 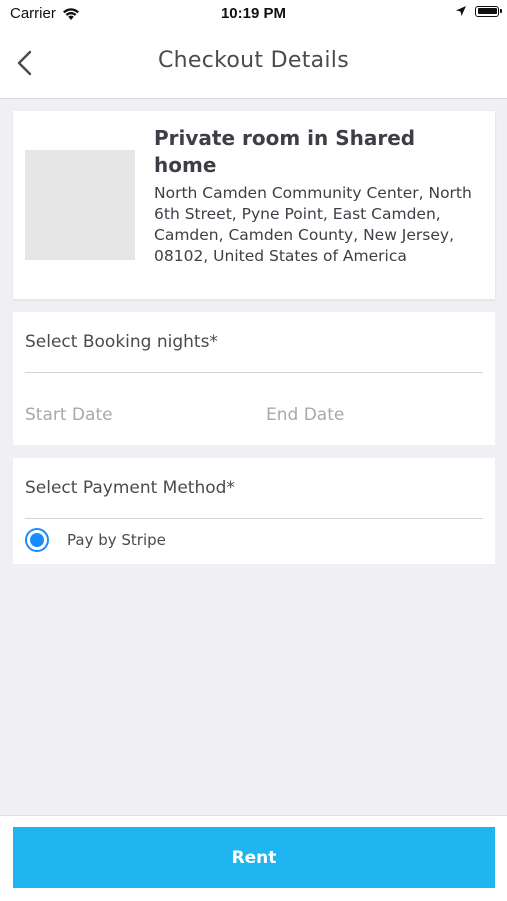 What do you see at coordinates (285, 151) in the screenshot?
I see `listing-title: Private room in Shared home` at bounding box center [285, 151].